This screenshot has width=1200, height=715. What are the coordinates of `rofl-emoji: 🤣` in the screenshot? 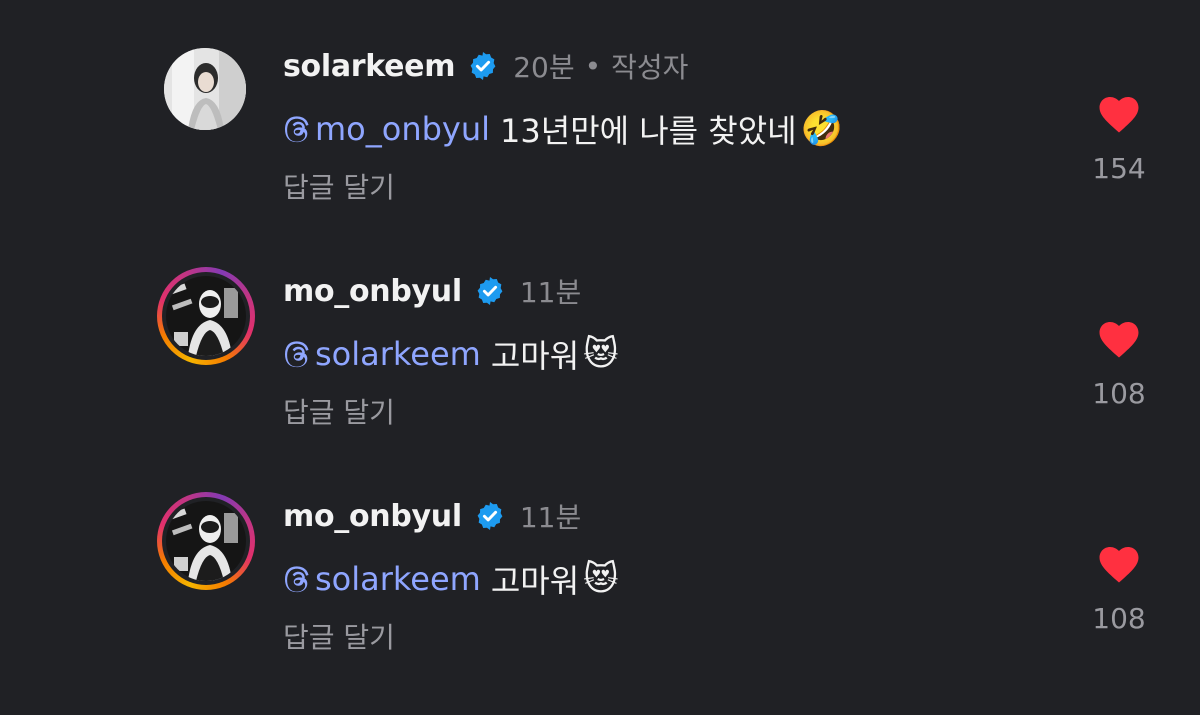 It's located at (821, 129).